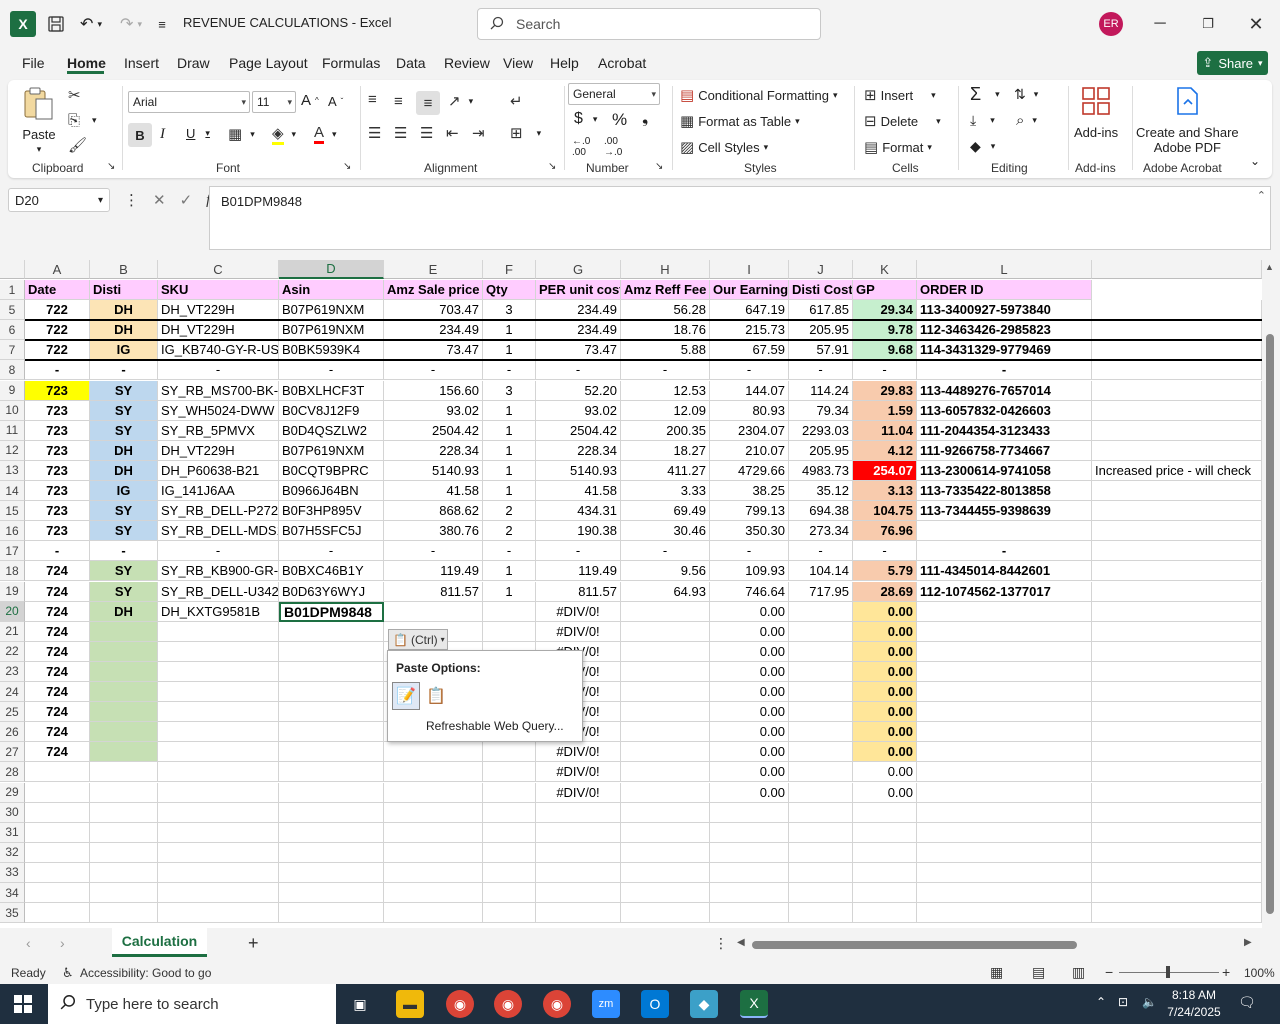  I want to click on cell-j15: 694.38, so click(821, 511).